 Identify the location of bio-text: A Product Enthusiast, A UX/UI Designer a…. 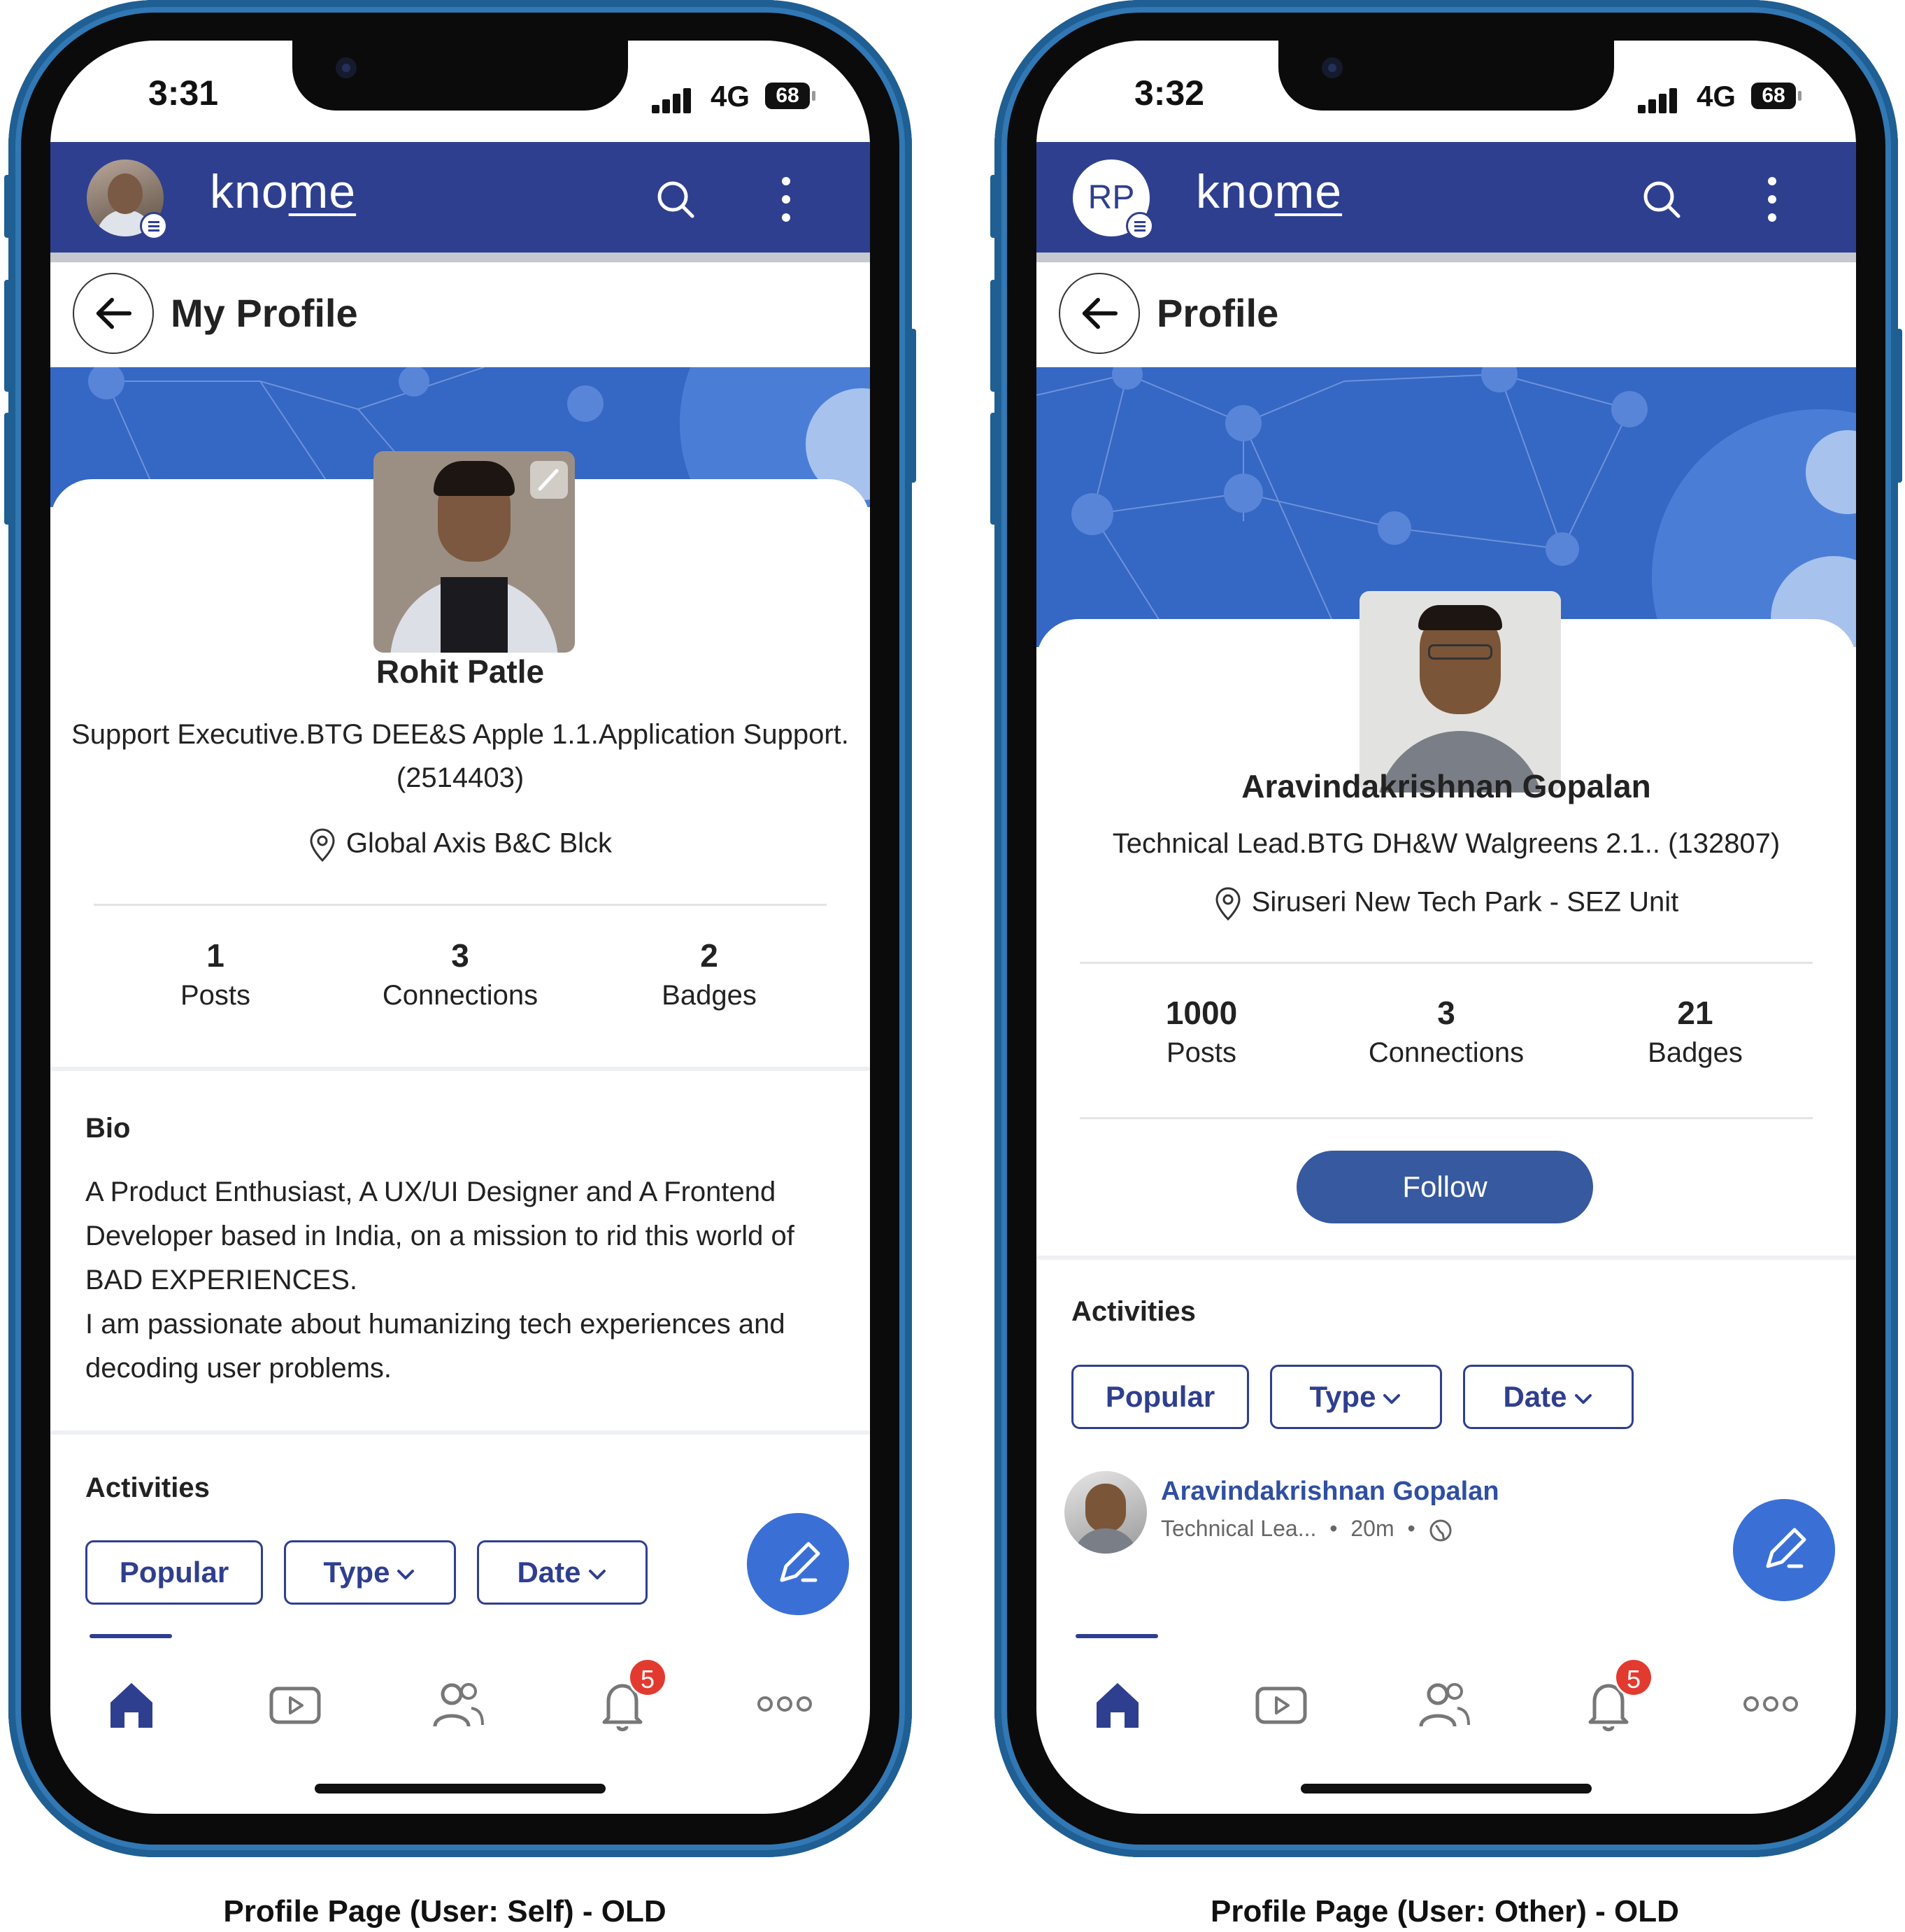
(440, 1280).